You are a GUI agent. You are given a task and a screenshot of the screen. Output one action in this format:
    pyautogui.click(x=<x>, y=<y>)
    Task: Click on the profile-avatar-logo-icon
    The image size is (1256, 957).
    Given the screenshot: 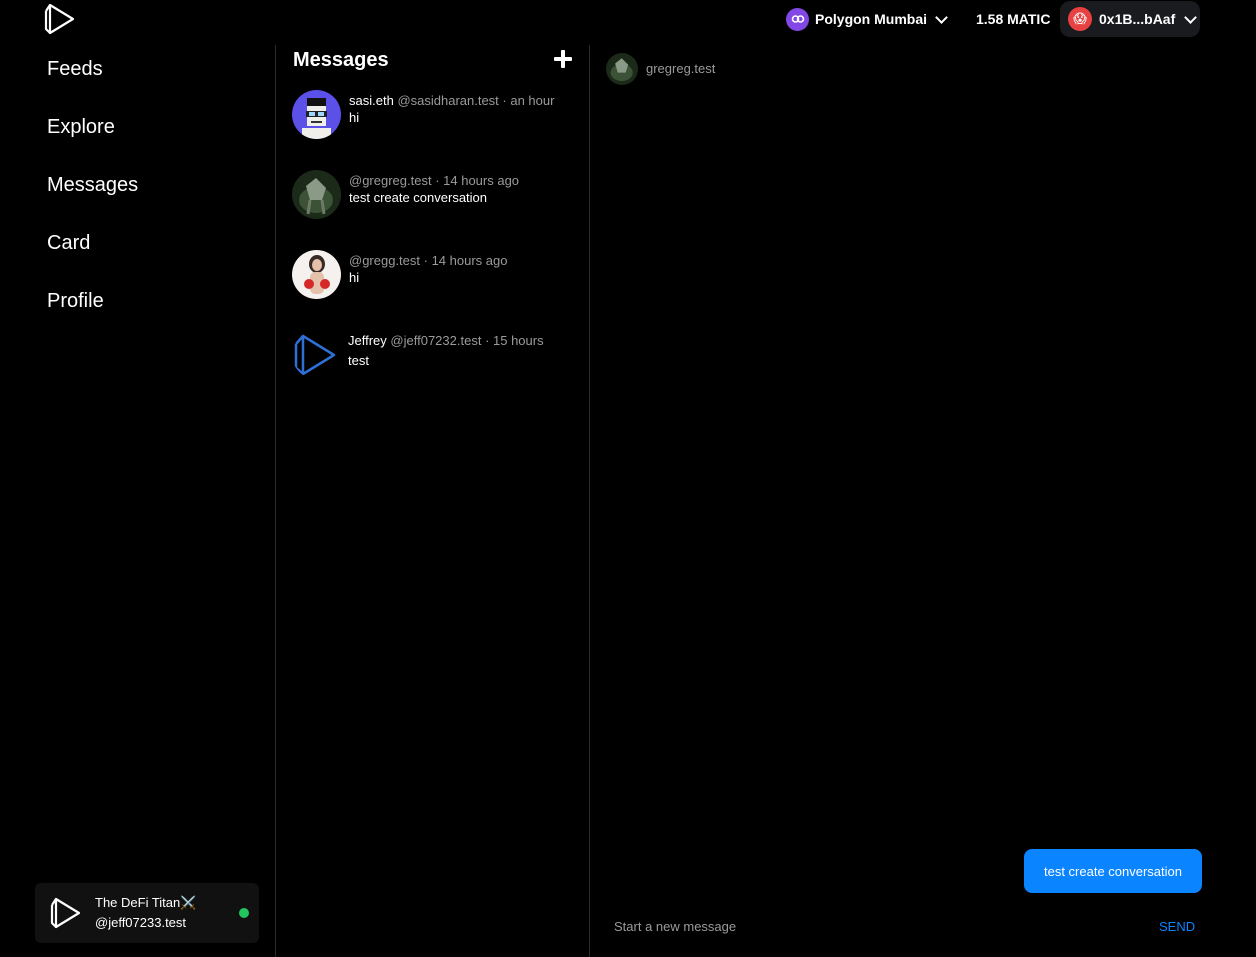 What is the action you would take?
    pyautogui.click(x=65, y=913)
    